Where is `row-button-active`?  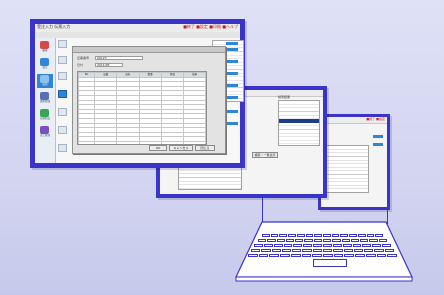
row-button-active is located at coordinates (62, 94).